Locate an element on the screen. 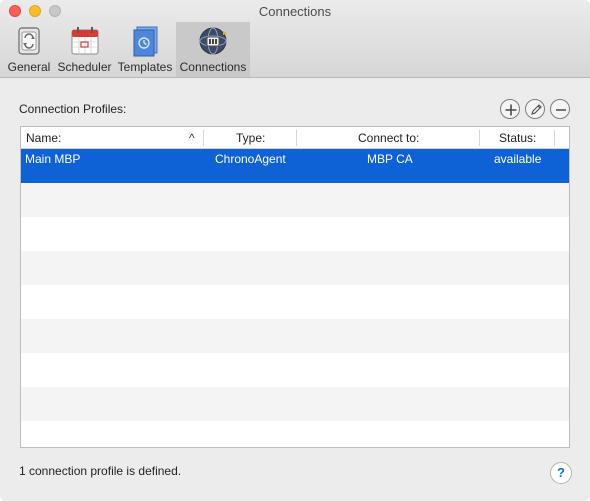  table-row: Main MBP ChronoAgent MBP CA available is located at coordinates (295, 166).